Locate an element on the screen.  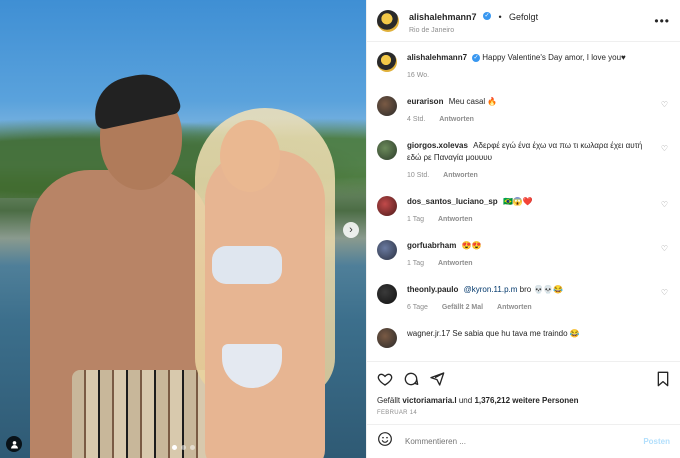
post-button: Posten is located at coordinates (656, 441).